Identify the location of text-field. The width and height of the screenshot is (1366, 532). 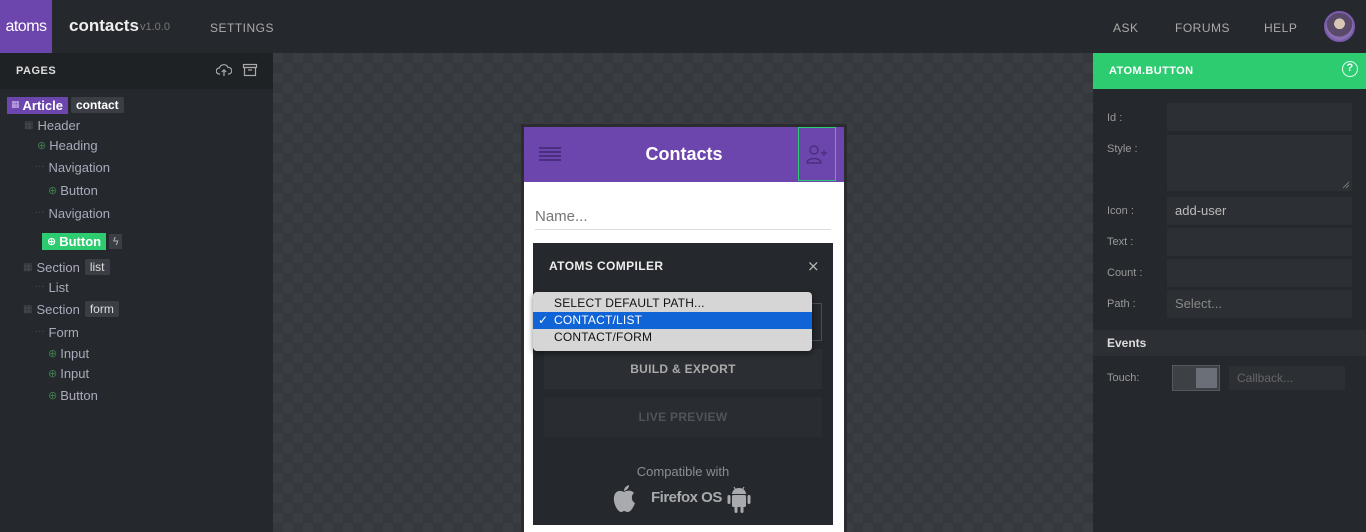
(1259, 242).